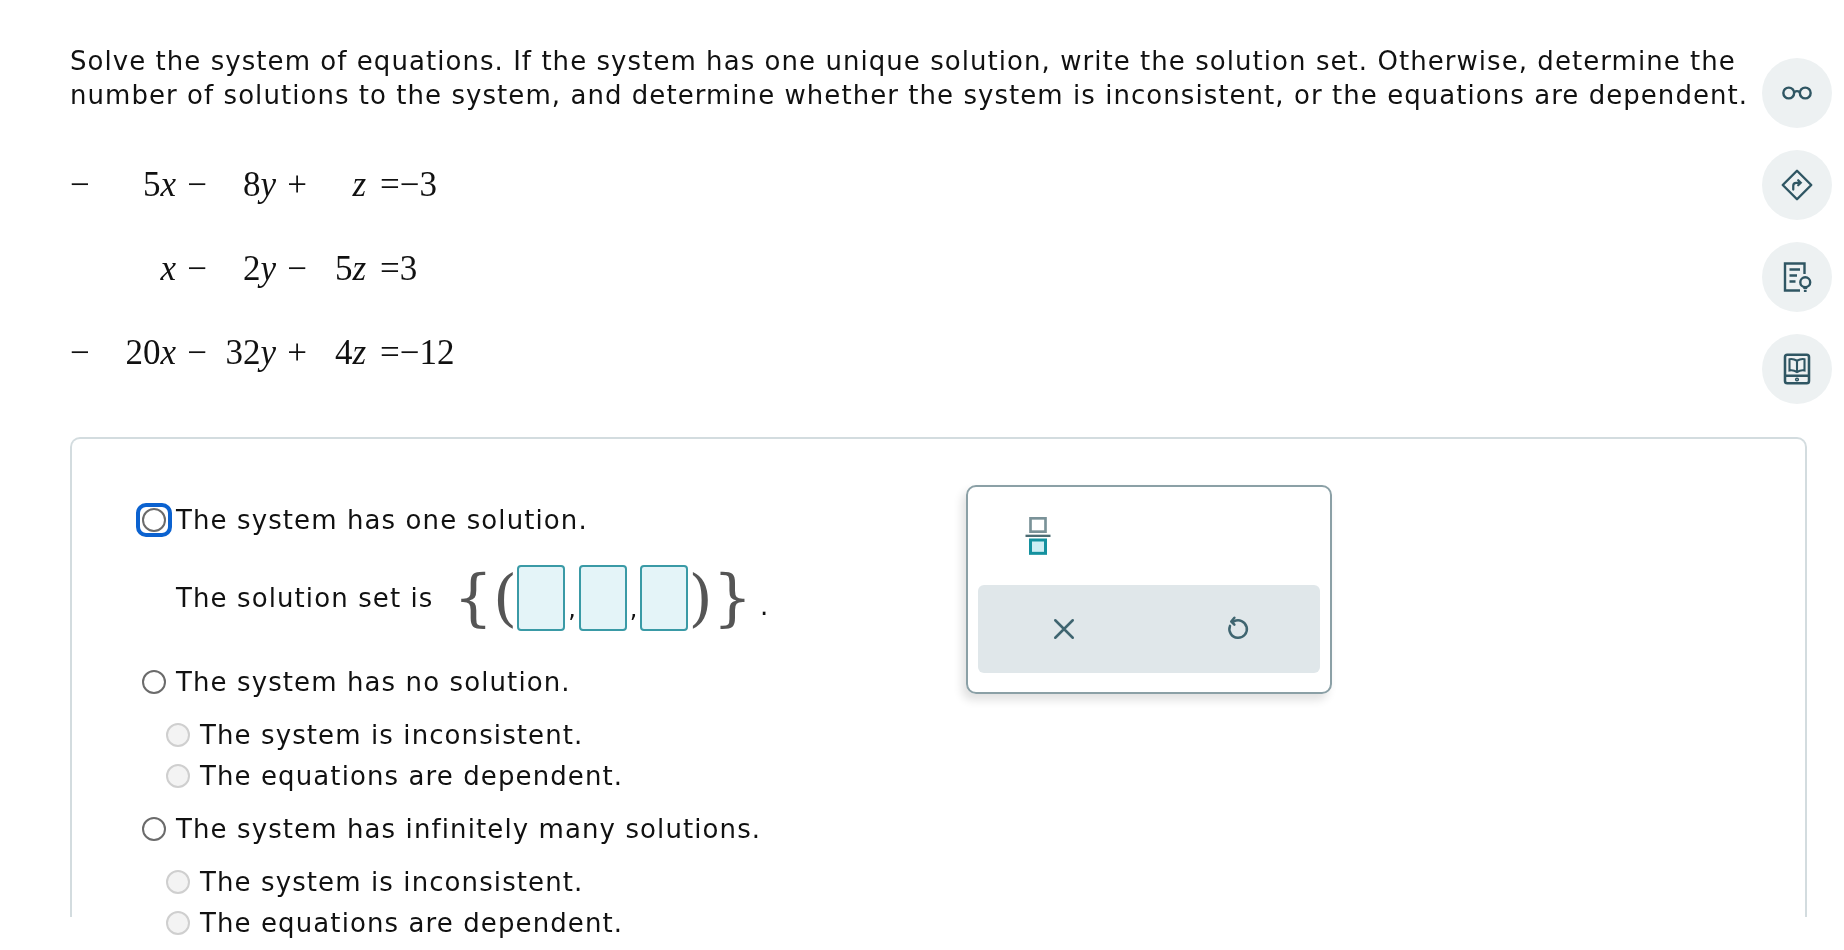  Describe the element at coordinates (764, 606) in the screenshot. I see `period: .` at that location.